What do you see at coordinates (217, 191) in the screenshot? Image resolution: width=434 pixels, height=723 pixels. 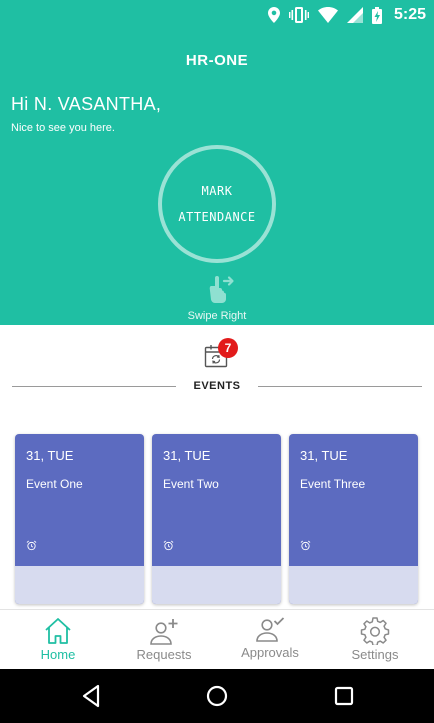 I see `mark-attendance-label-line1: MARK` at bounding box center [217, 191].